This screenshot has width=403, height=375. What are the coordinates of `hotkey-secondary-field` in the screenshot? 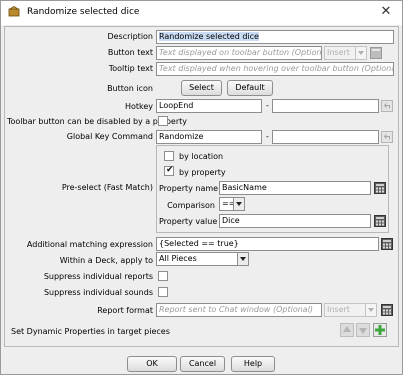 It's located at (325, 106).